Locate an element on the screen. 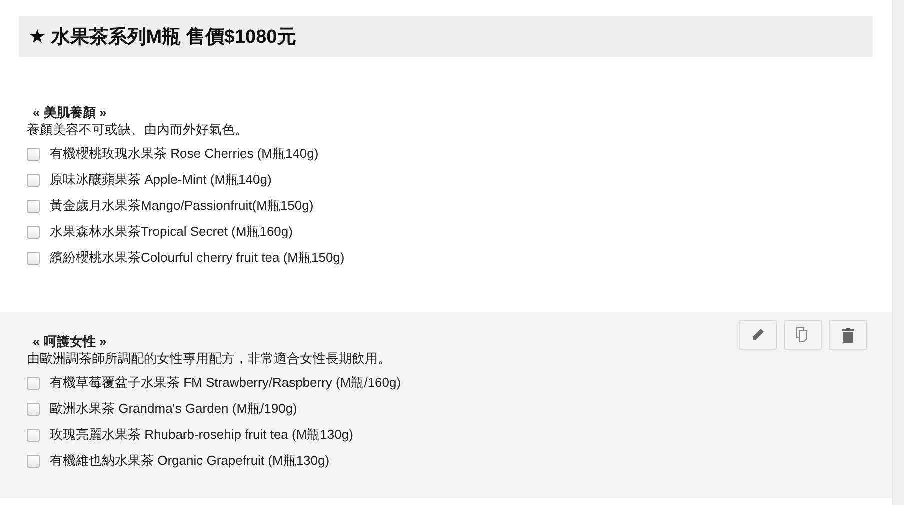 Image resolution: width=904 pixels, height=505 pixels. edit-button is located at coordinates (758, 335).